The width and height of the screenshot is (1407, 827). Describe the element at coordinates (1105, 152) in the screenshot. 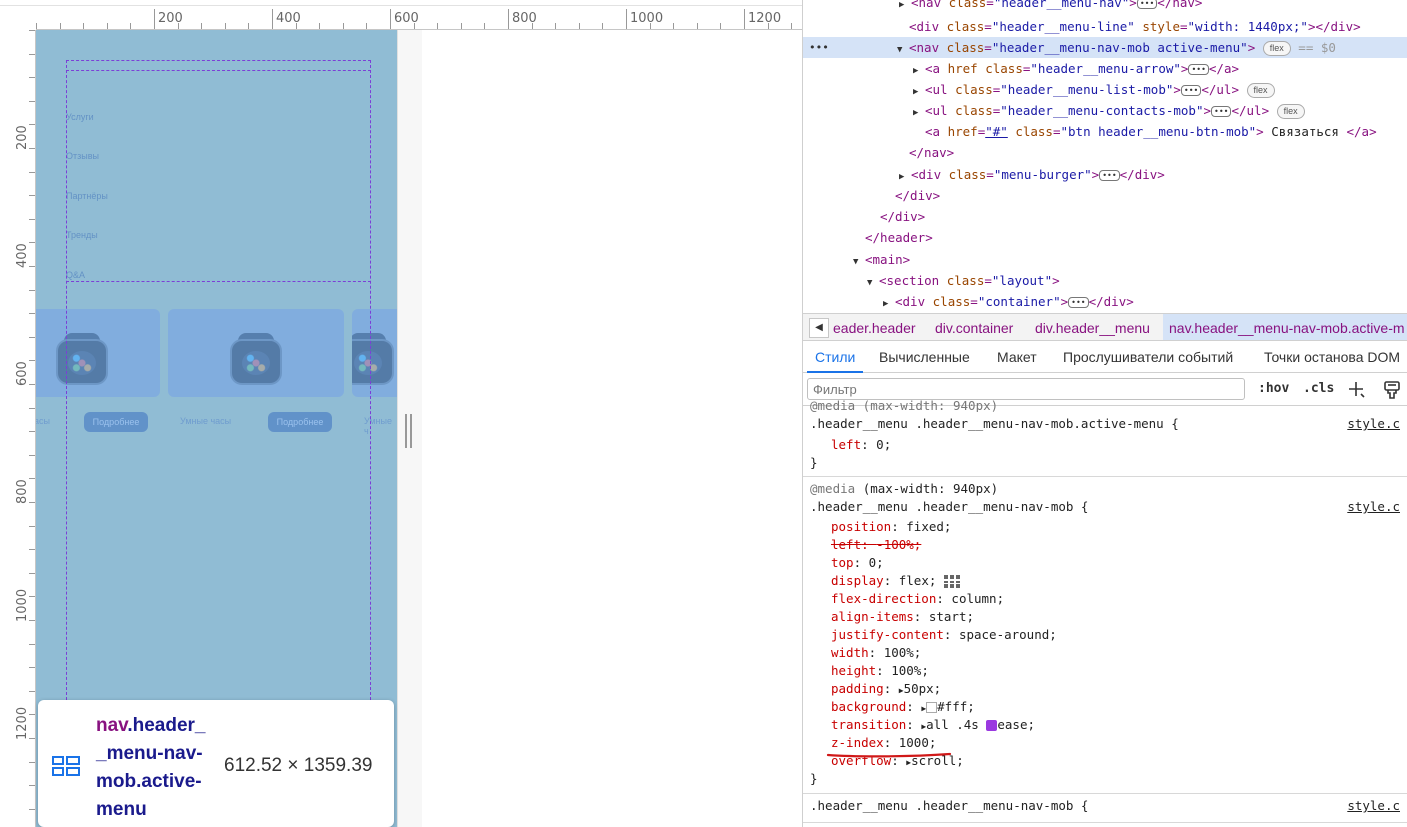

I see `dom-node: </nav>` at that location.